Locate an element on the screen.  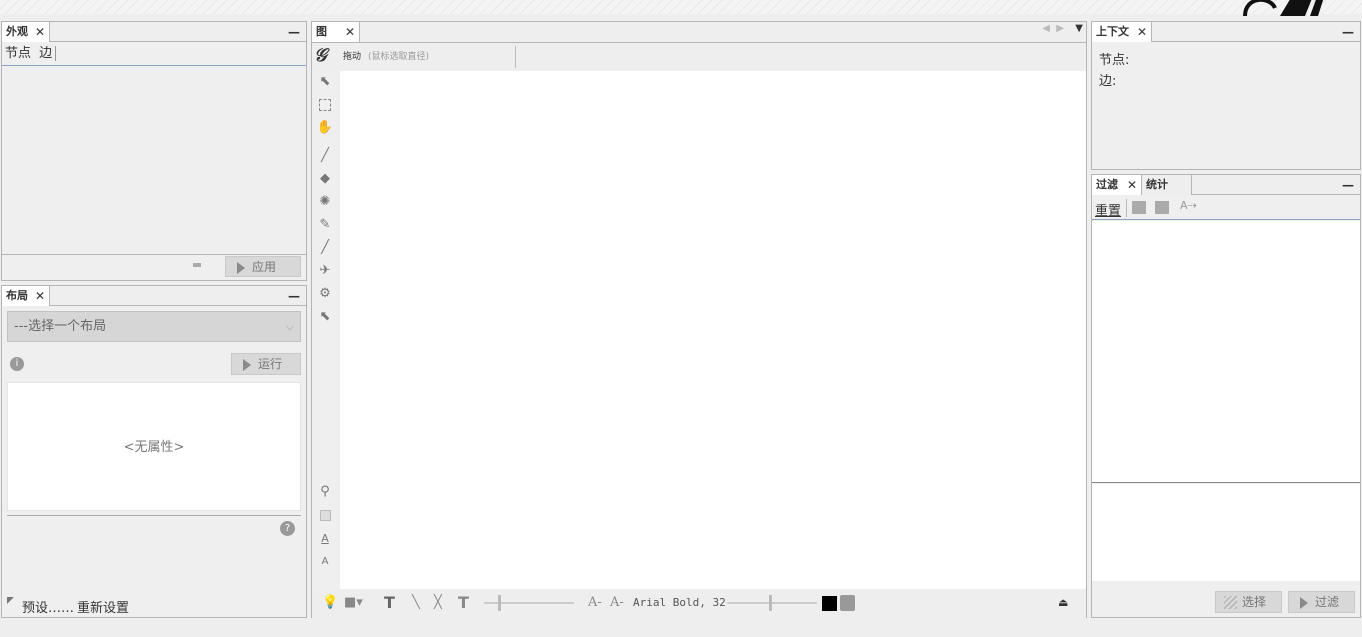
logo is located at coordinates (1283, 8).